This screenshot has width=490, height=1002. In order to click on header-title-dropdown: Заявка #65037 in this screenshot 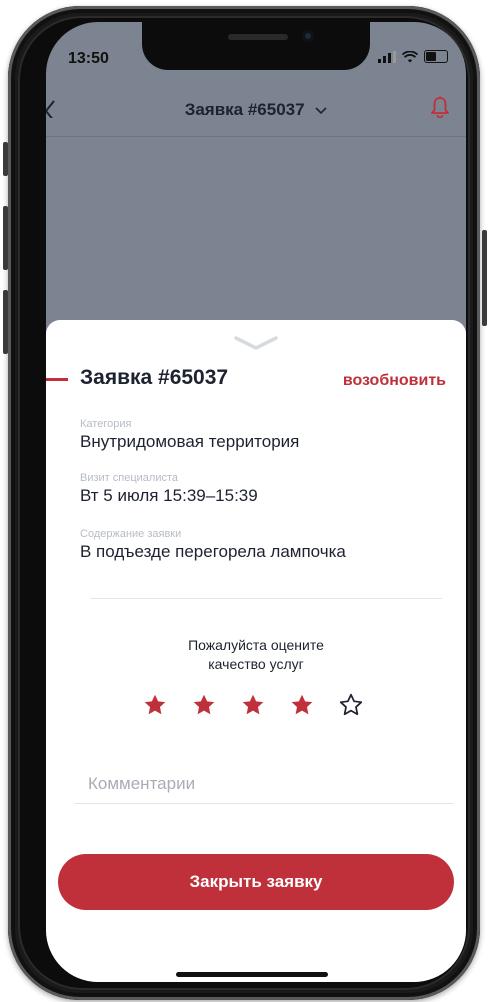, I will do `click(256, 110)`.